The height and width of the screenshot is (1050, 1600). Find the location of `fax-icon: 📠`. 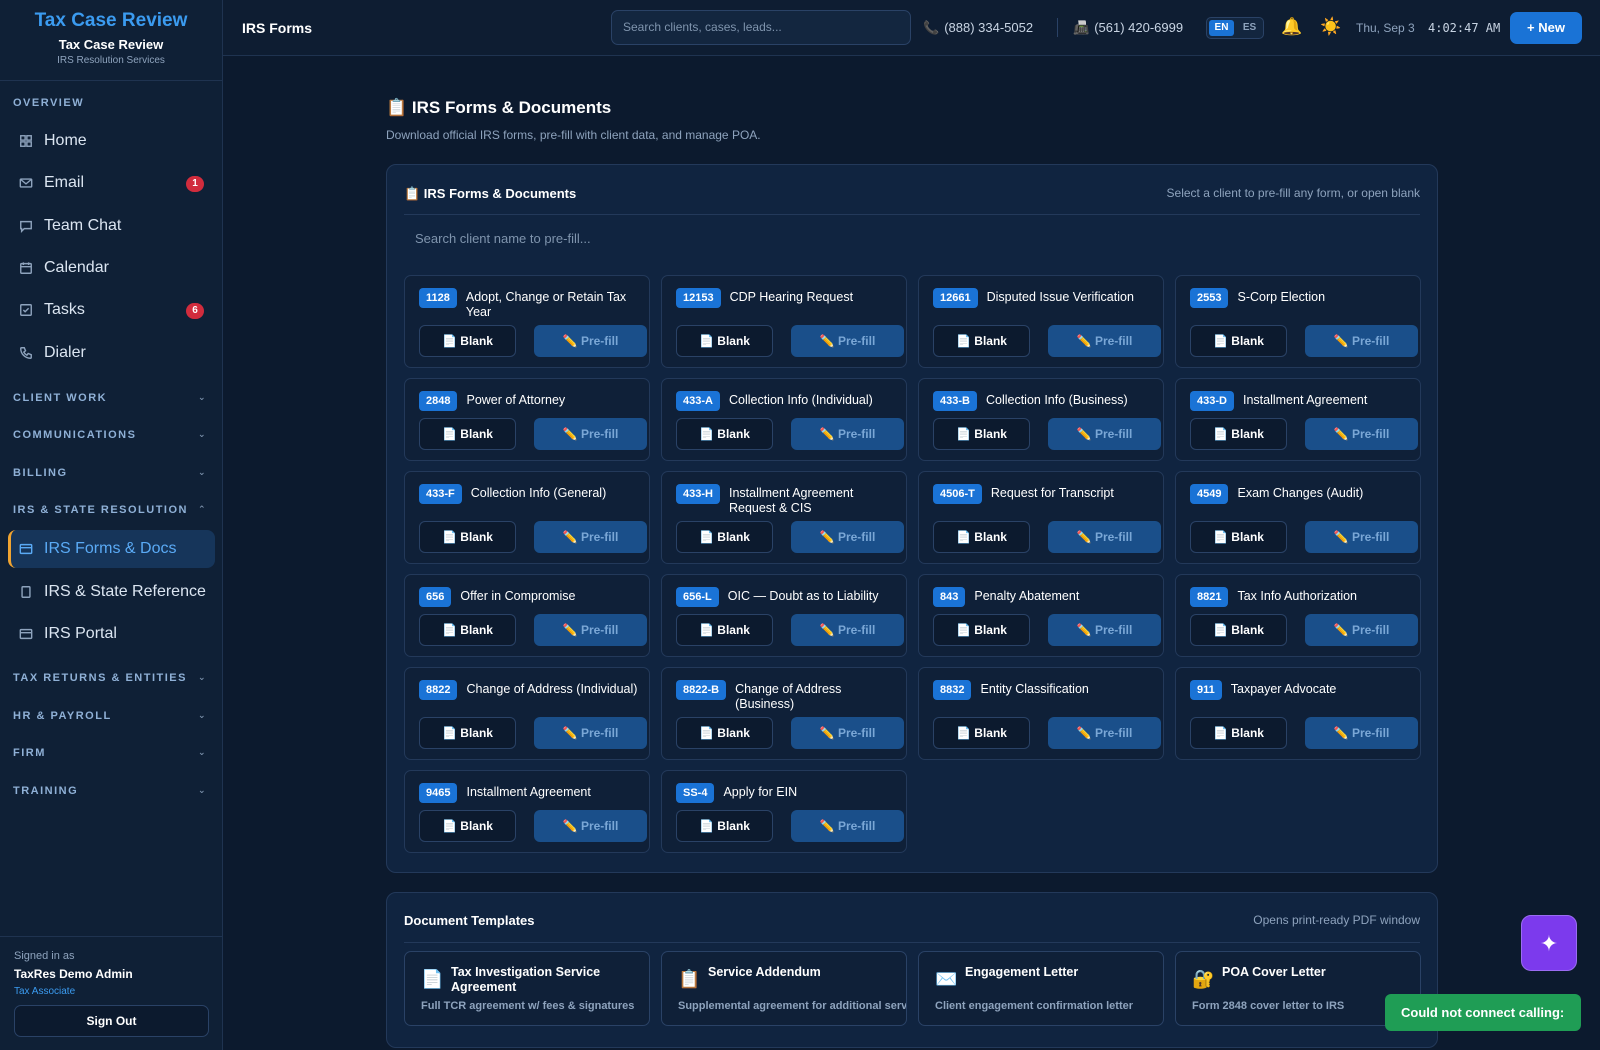

fax-icon: 📠 is located at coordinates (1081, 27).